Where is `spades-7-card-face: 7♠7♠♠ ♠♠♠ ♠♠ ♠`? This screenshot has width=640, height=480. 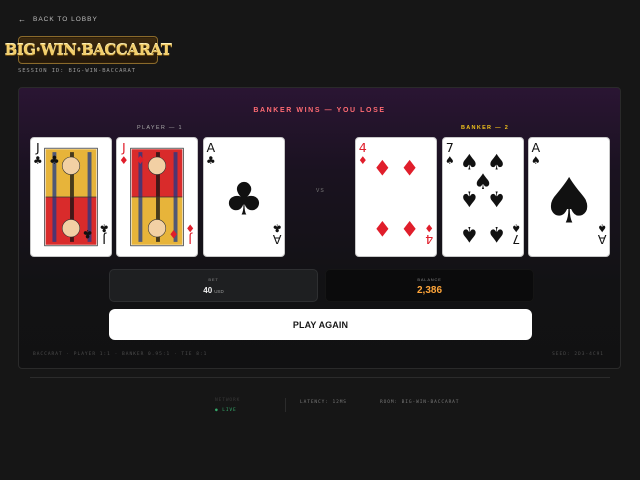 spades-7-card-face: 7♠7♠♠ ♠♠♠ ♠♠ ♠ is located at coordinates (483, 193).